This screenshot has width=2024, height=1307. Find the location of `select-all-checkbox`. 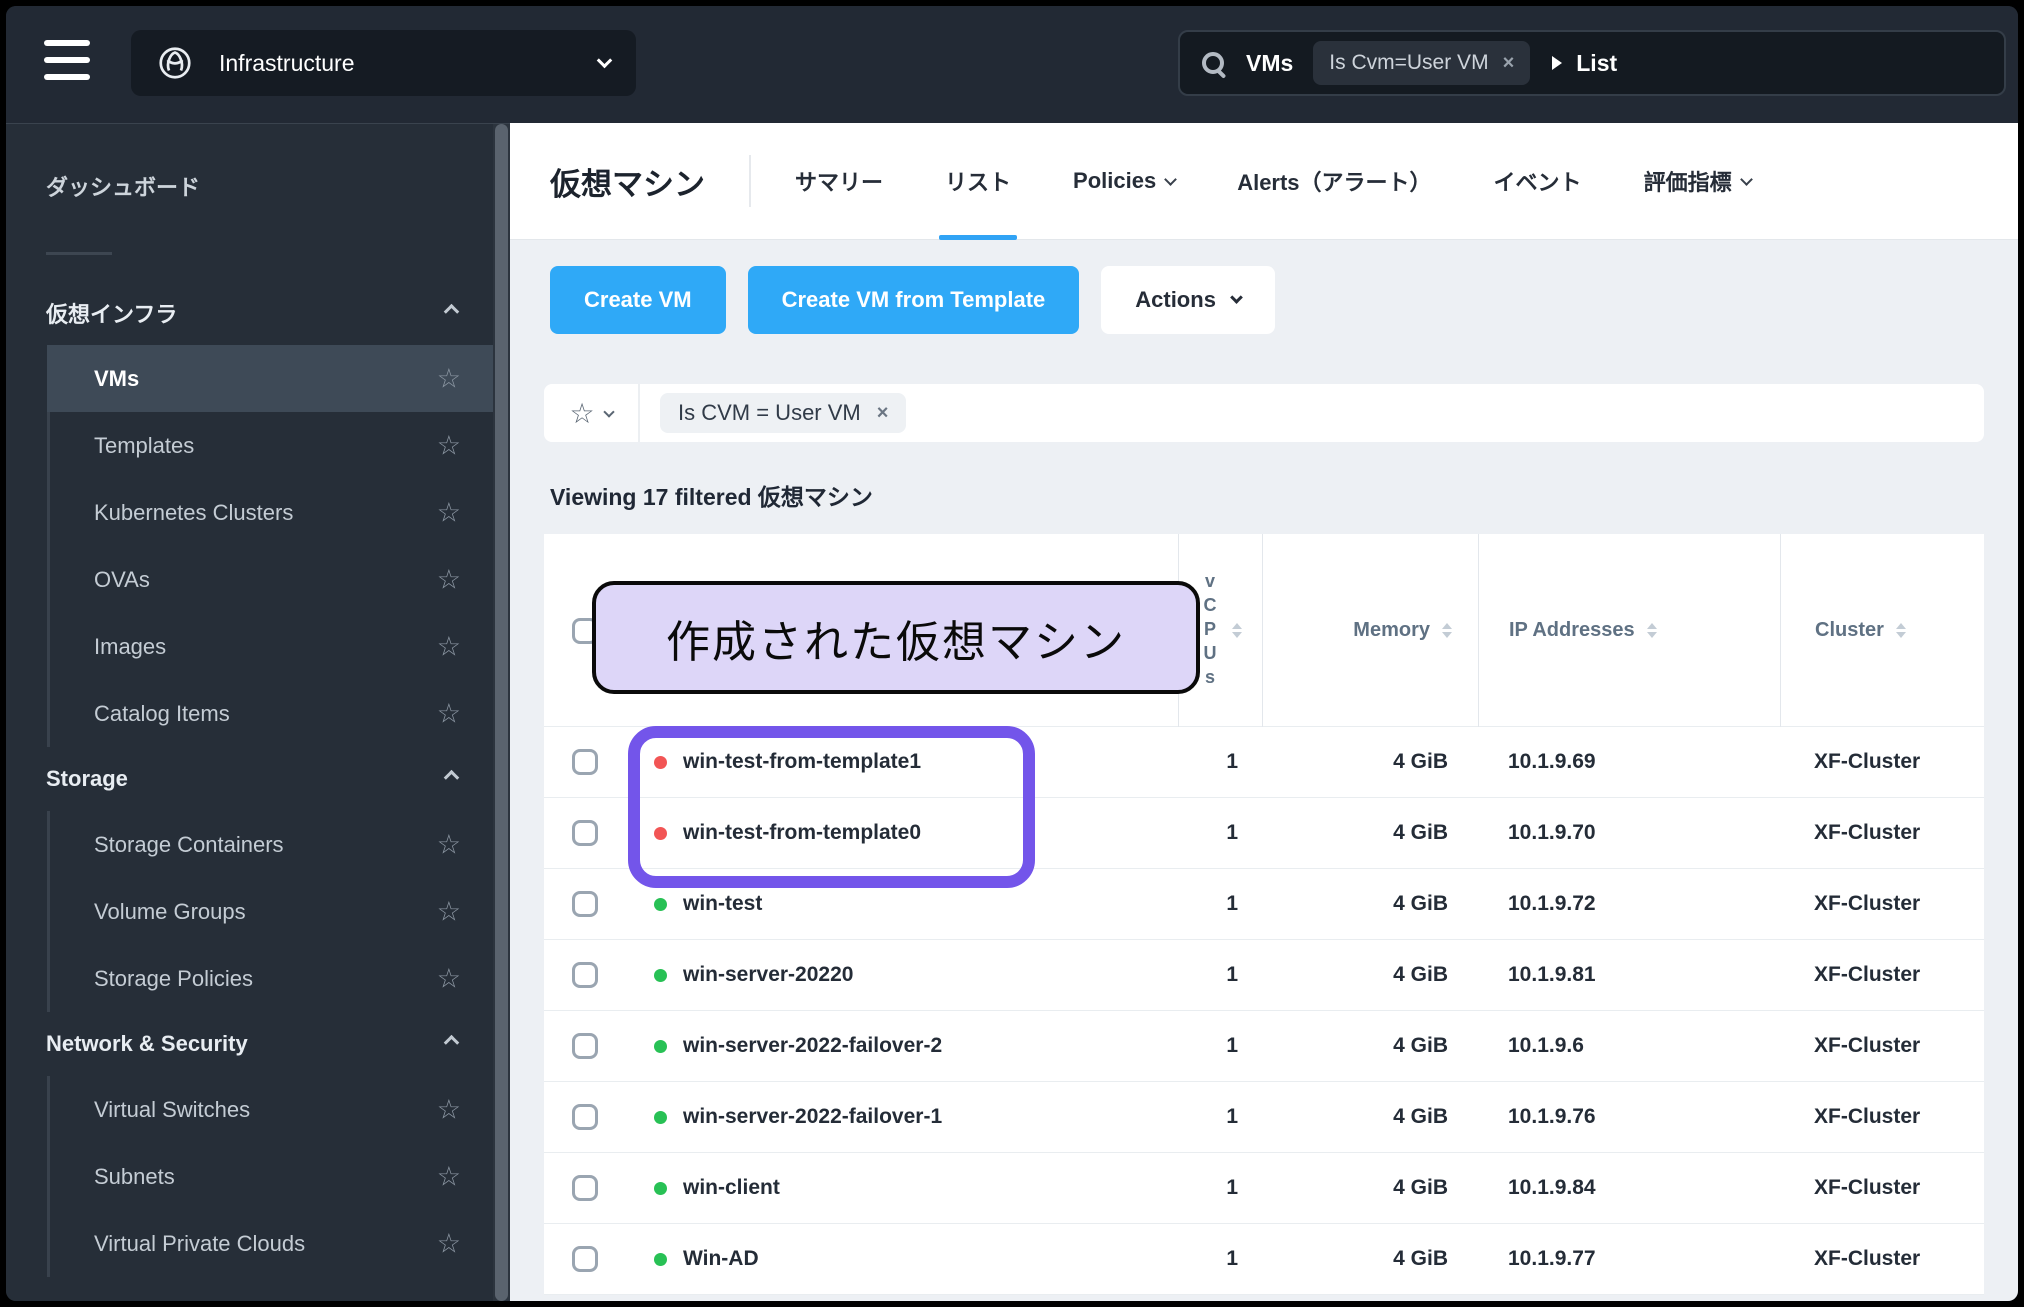

select-all-checkbox is located at coordinates (585, 630).